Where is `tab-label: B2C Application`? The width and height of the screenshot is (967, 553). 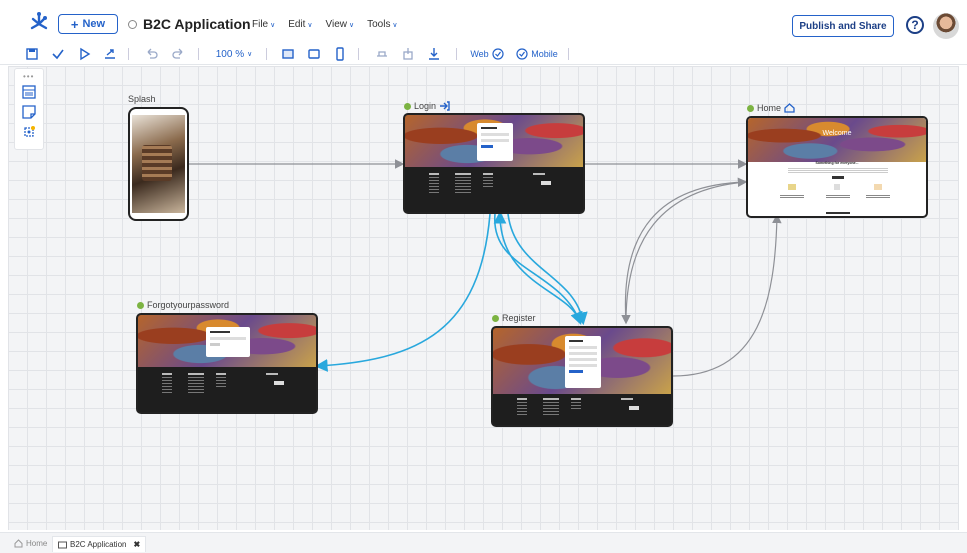
tab-label: B2C Application is located at coordinates (98, 544).